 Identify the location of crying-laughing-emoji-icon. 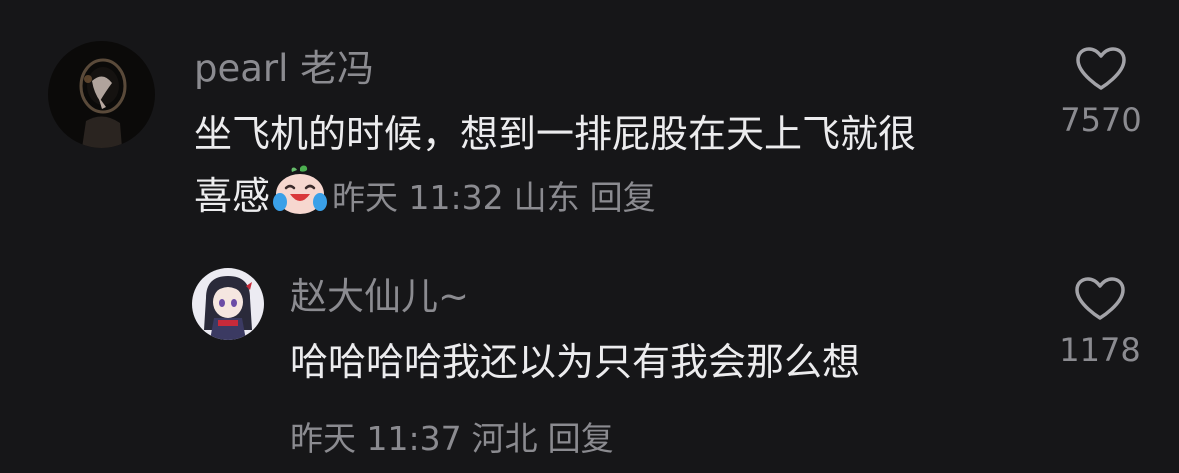
(300, 198).